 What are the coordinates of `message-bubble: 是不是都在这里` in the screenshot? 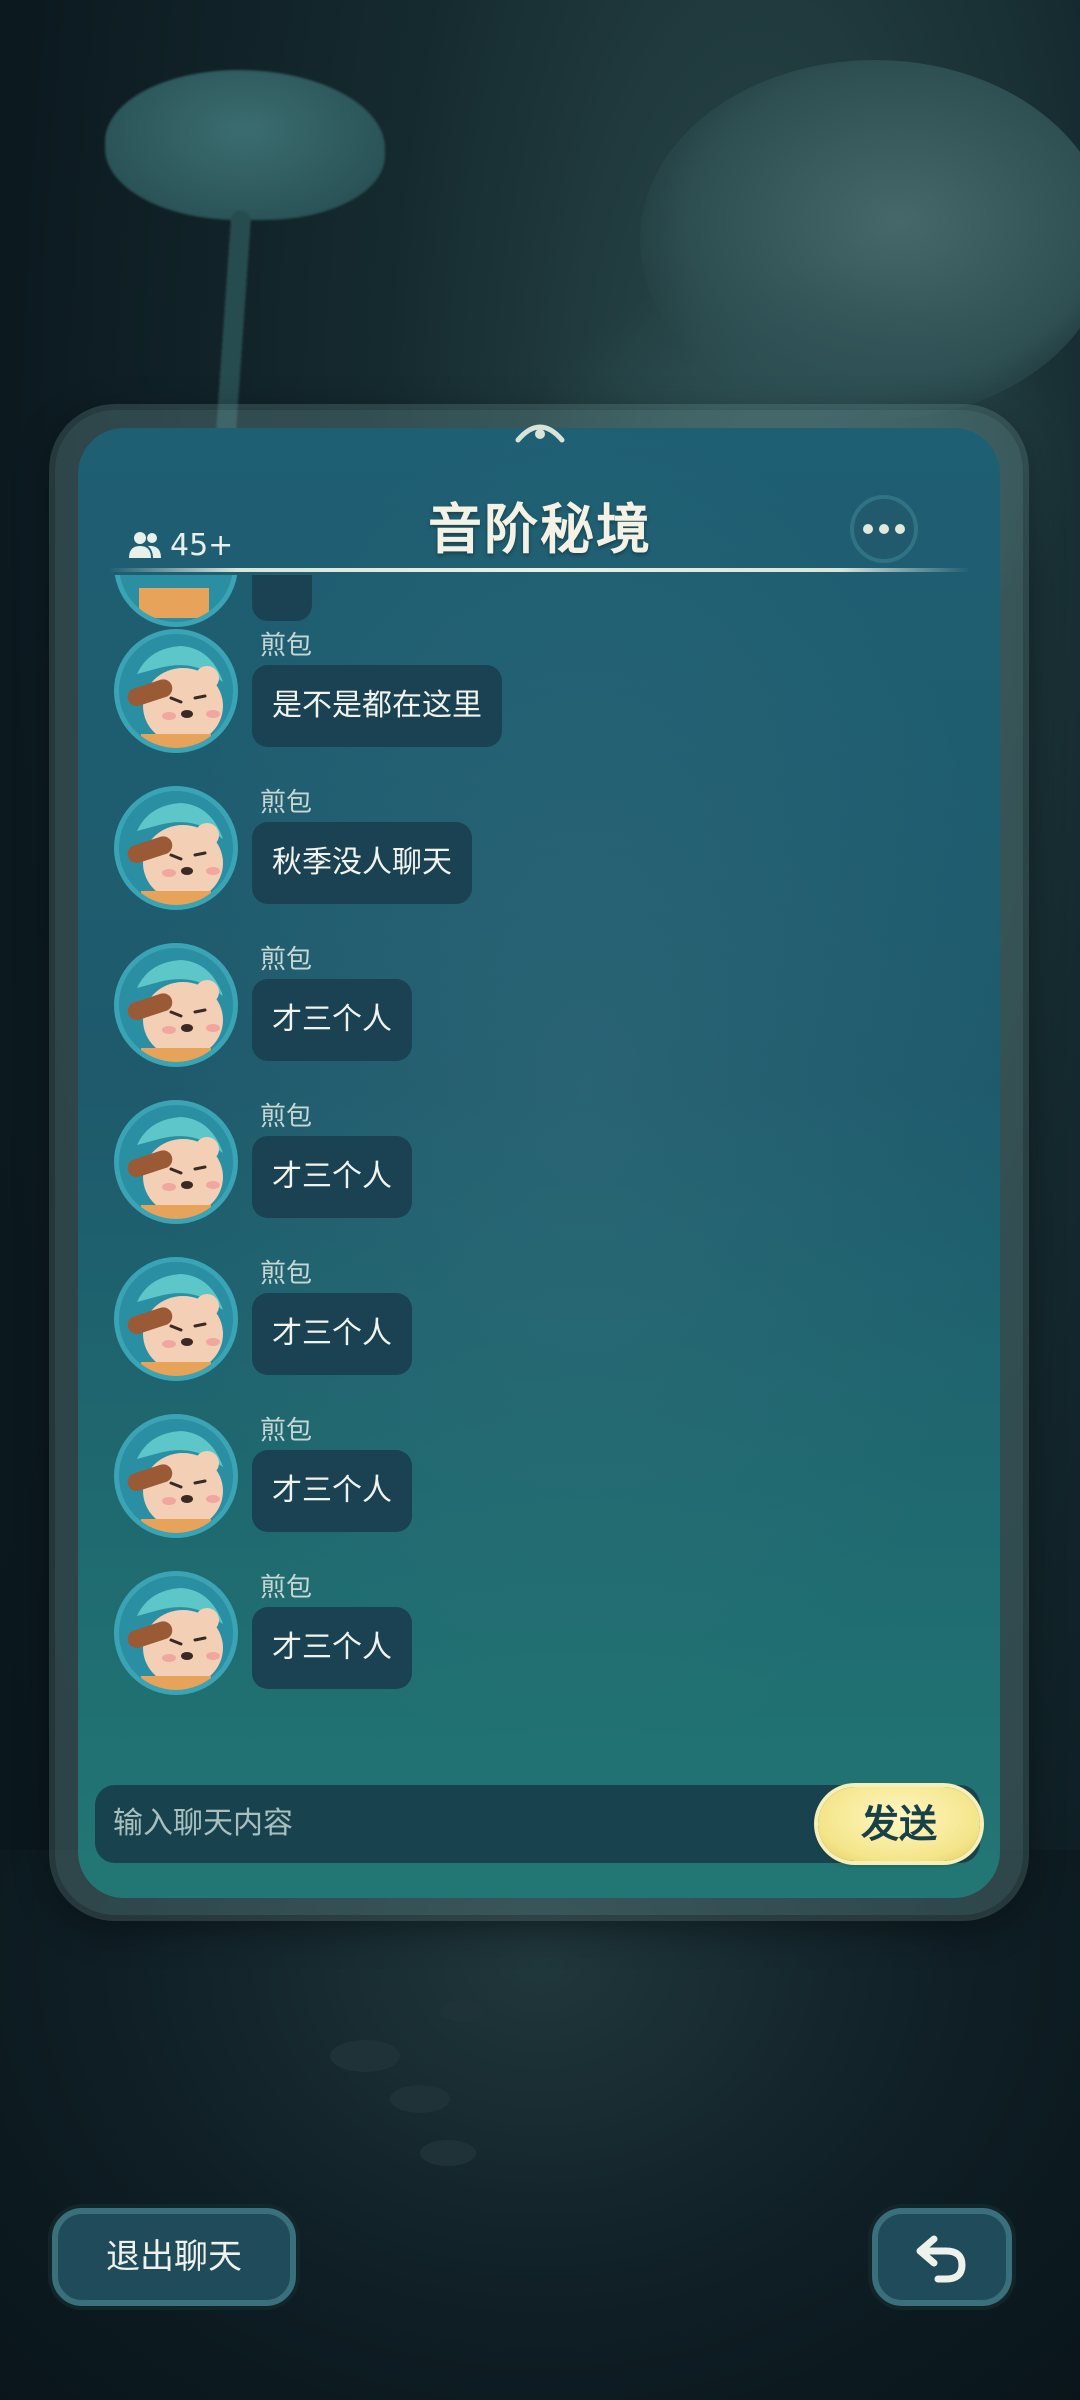 It's located at (377, 706).